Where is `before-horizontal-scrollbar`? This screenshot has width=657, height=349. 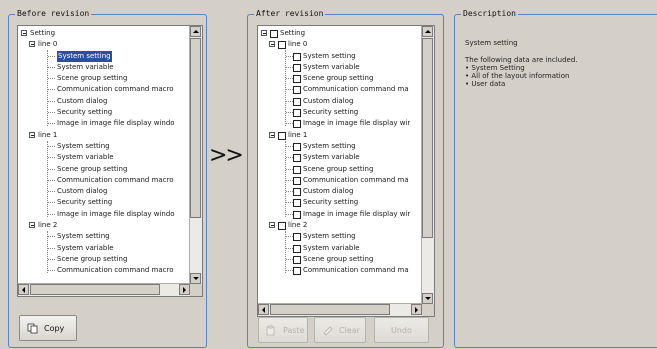
before-horizontal-scrollbar is located at coordinates (104, 289).